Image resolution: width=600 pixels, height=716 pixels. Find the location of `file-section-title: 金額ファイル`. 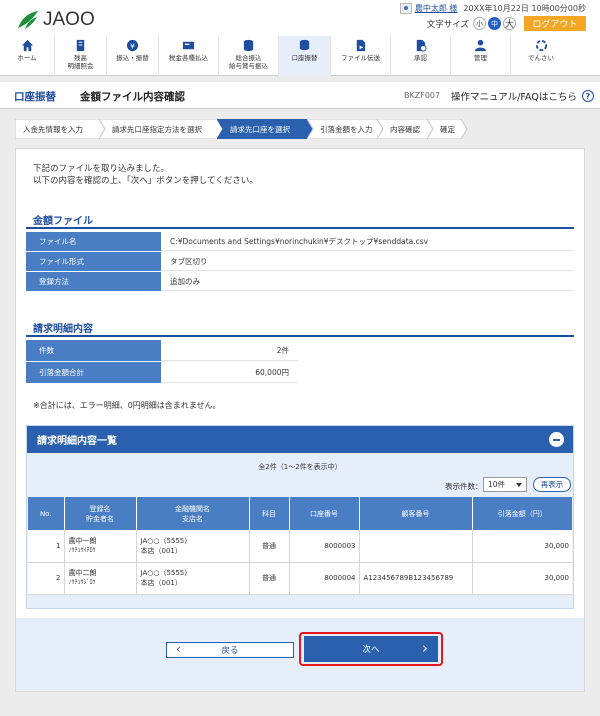

file-section-title: 金額ファイル is located at coordinates (63, 221).